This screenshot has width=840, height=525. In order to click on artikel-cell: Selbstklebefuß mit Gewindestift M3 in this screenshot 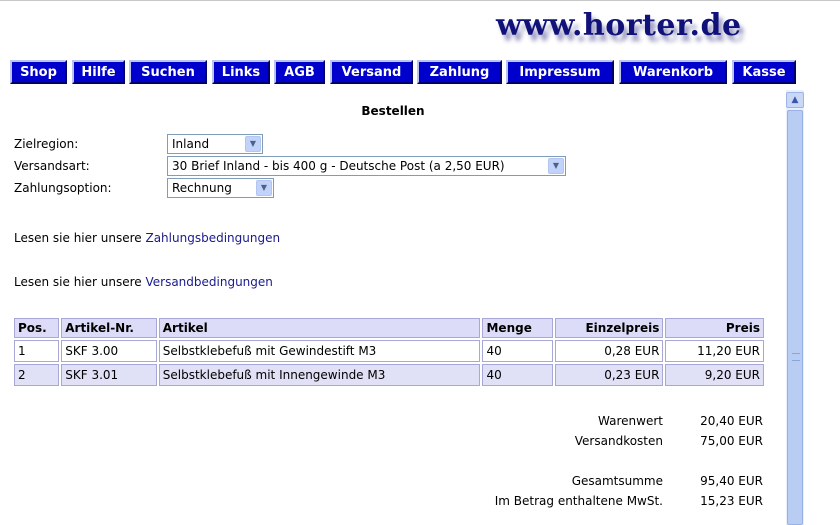, I will do `click(319, 351)`.